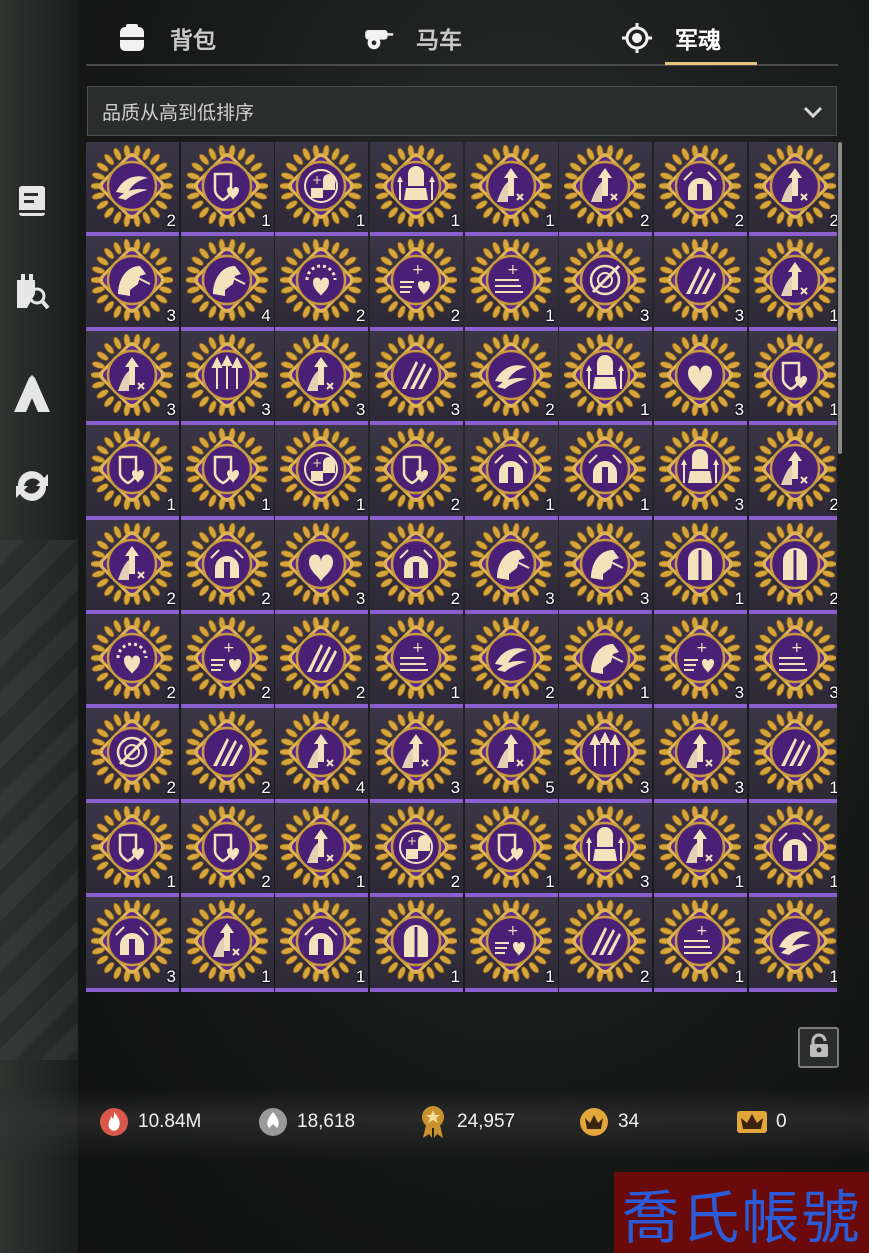  I want to click on heart-medal-icon, so click(321, 563).